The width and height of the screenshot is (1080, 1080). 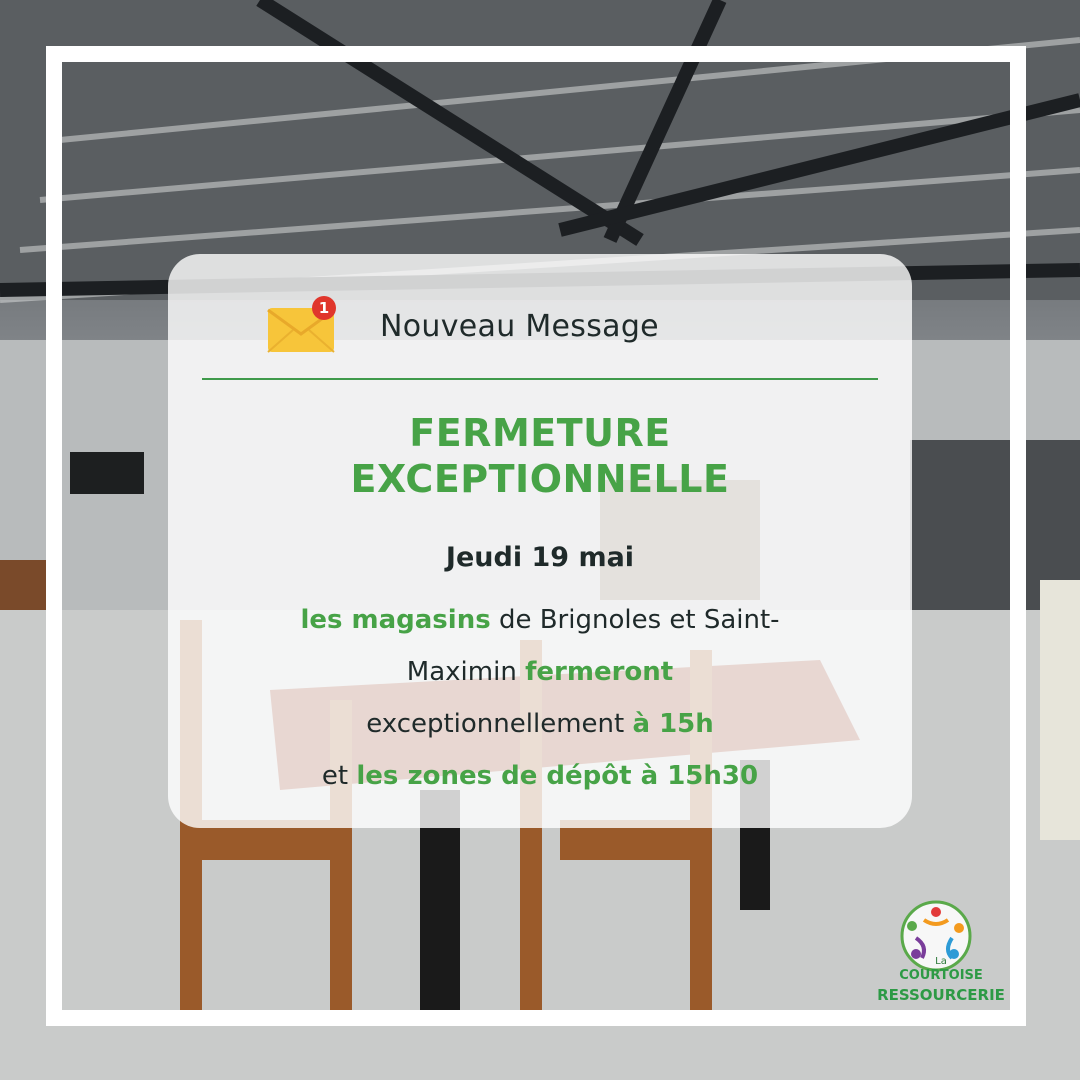 What do you see at coordinates (540, 433) in the screenshot?
I see `headline-line-1: FERMETURE` at bounding box center [540, 433].